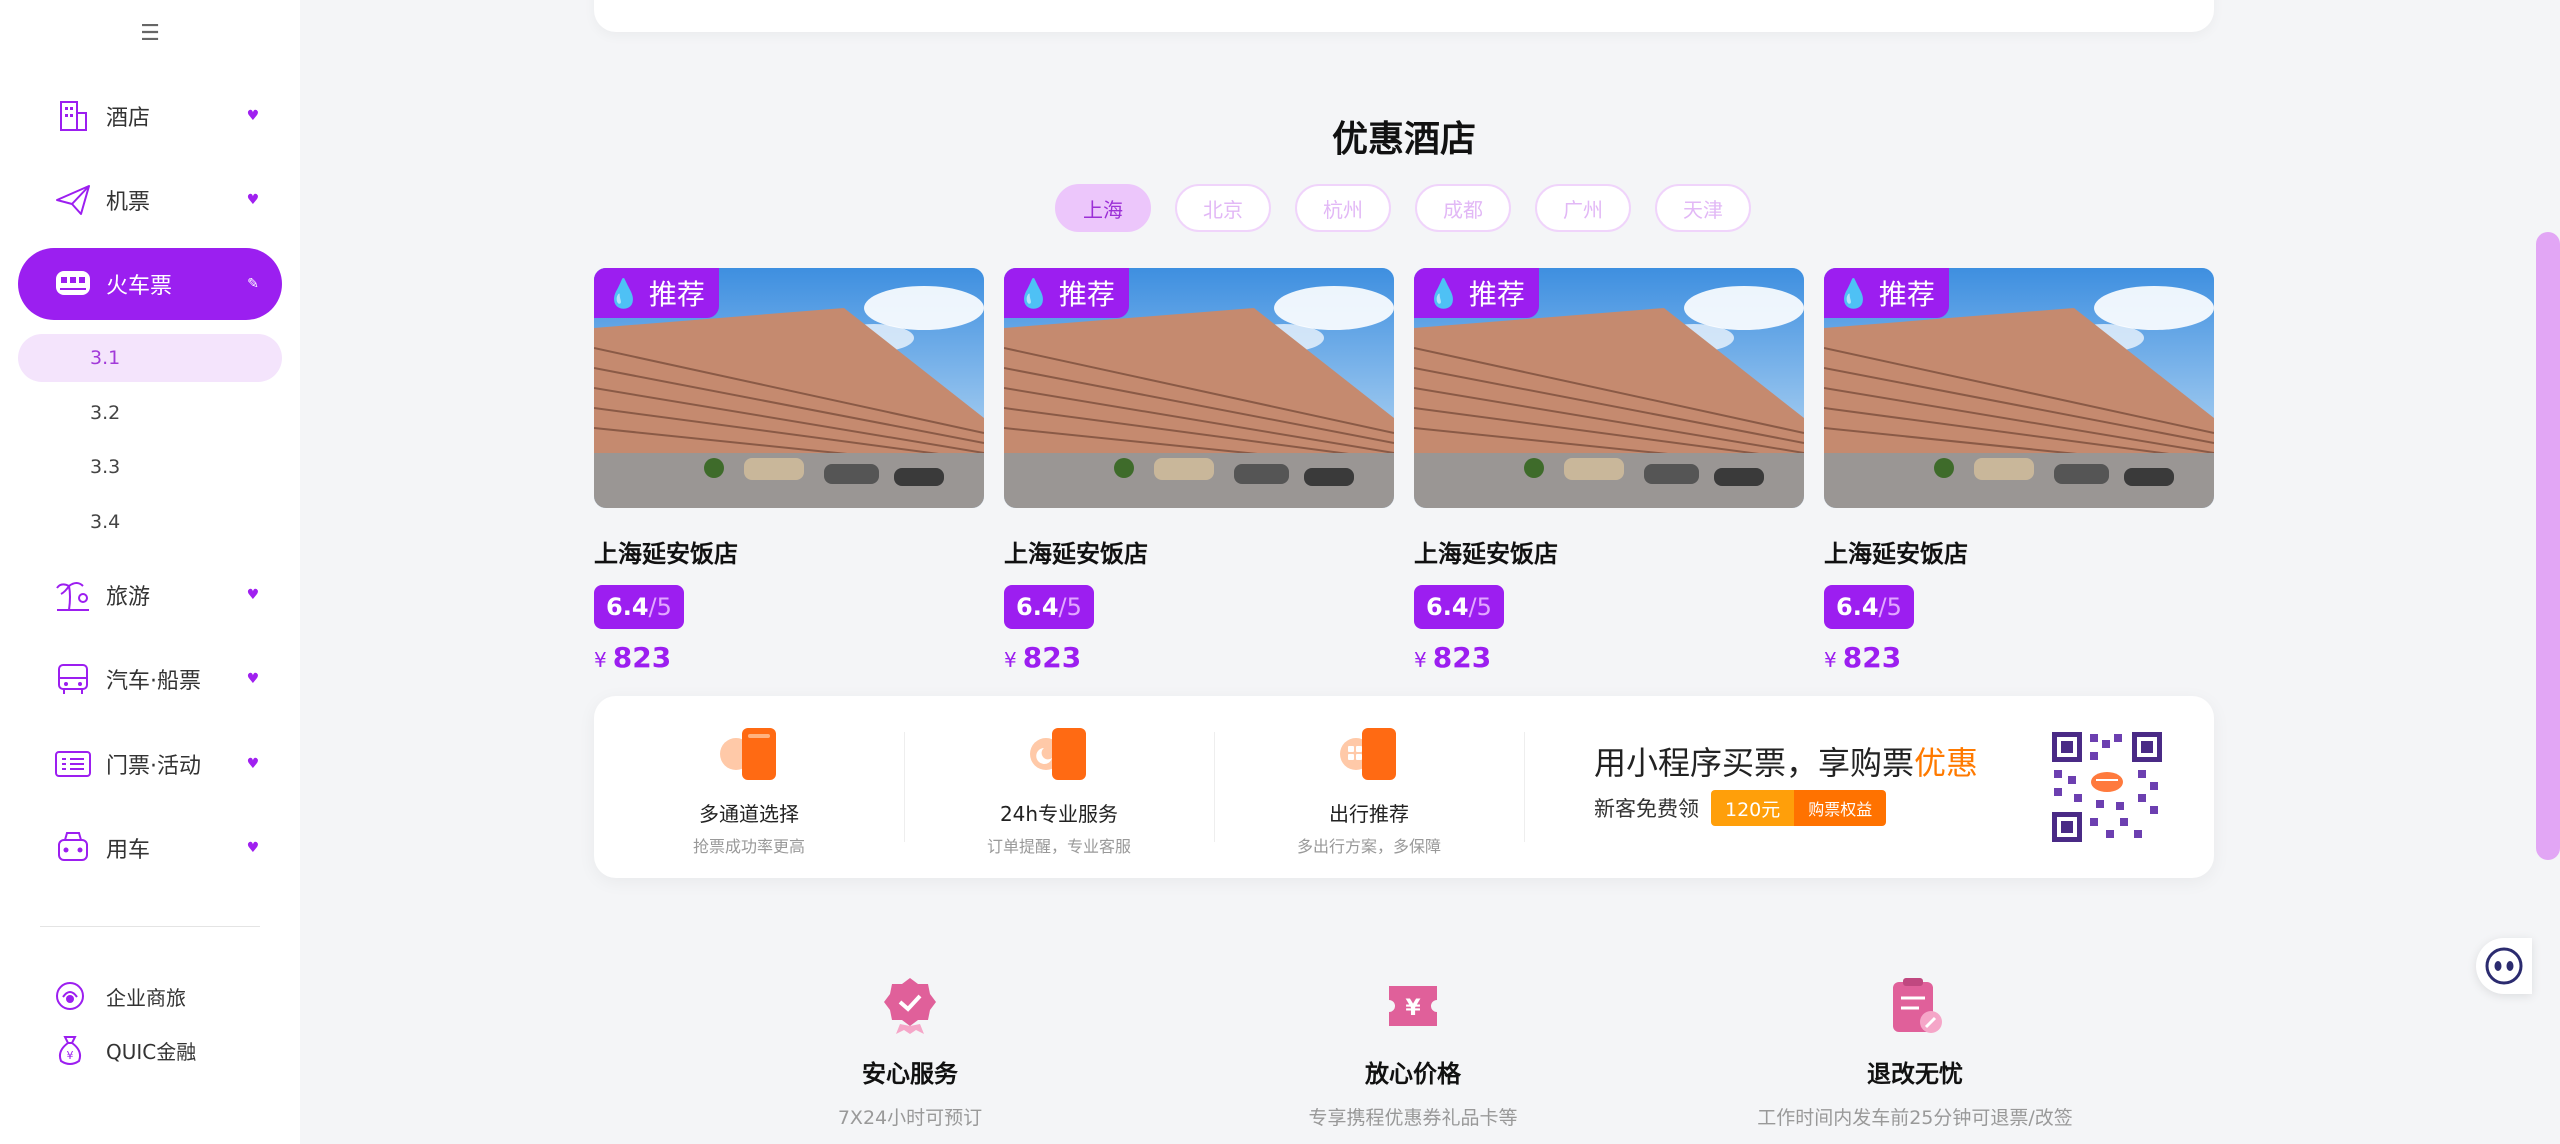 The width and height of the screenshot is (2560, 1144). Describe the element at coordinates (70, 996) in the screenshot. I see `business-icon` at that location.